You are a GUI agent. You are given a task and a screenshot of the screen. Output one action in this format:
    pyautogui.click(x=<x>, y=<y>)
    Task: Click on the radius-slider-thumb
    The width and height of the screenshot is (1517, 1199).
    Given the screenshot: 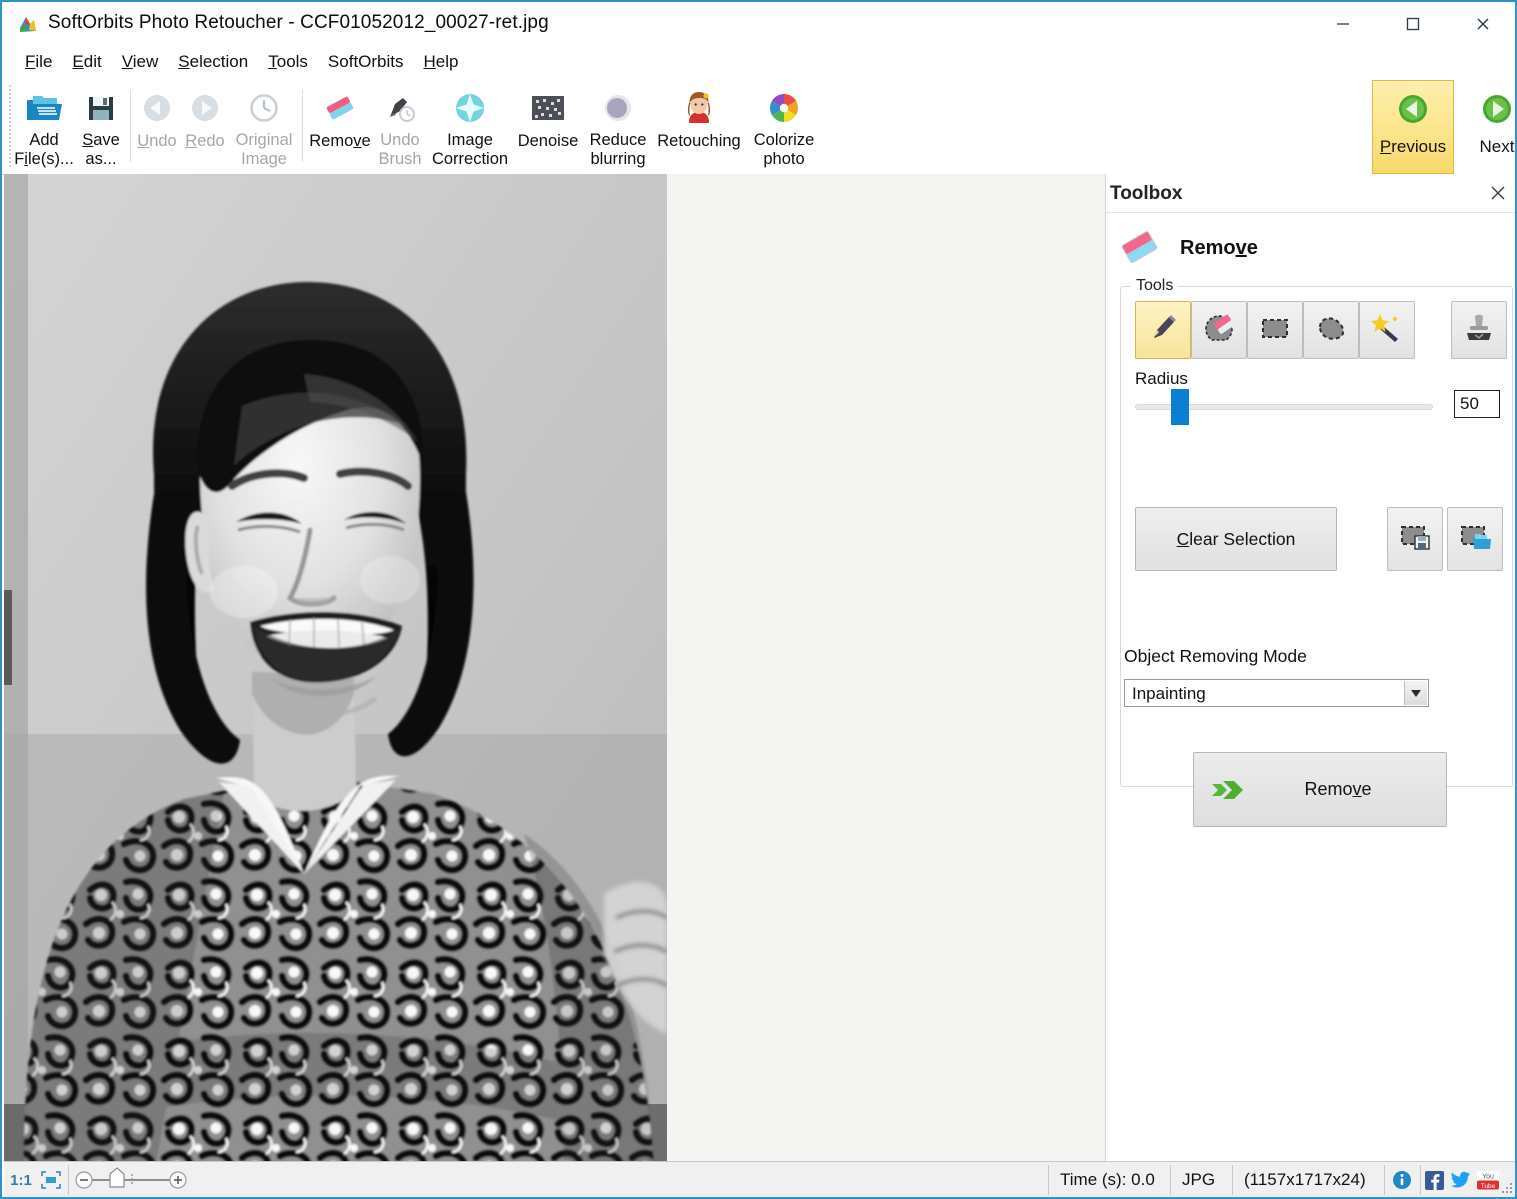 What is the action you would take?
    pyautogui.click(x=1180, y=407)
    